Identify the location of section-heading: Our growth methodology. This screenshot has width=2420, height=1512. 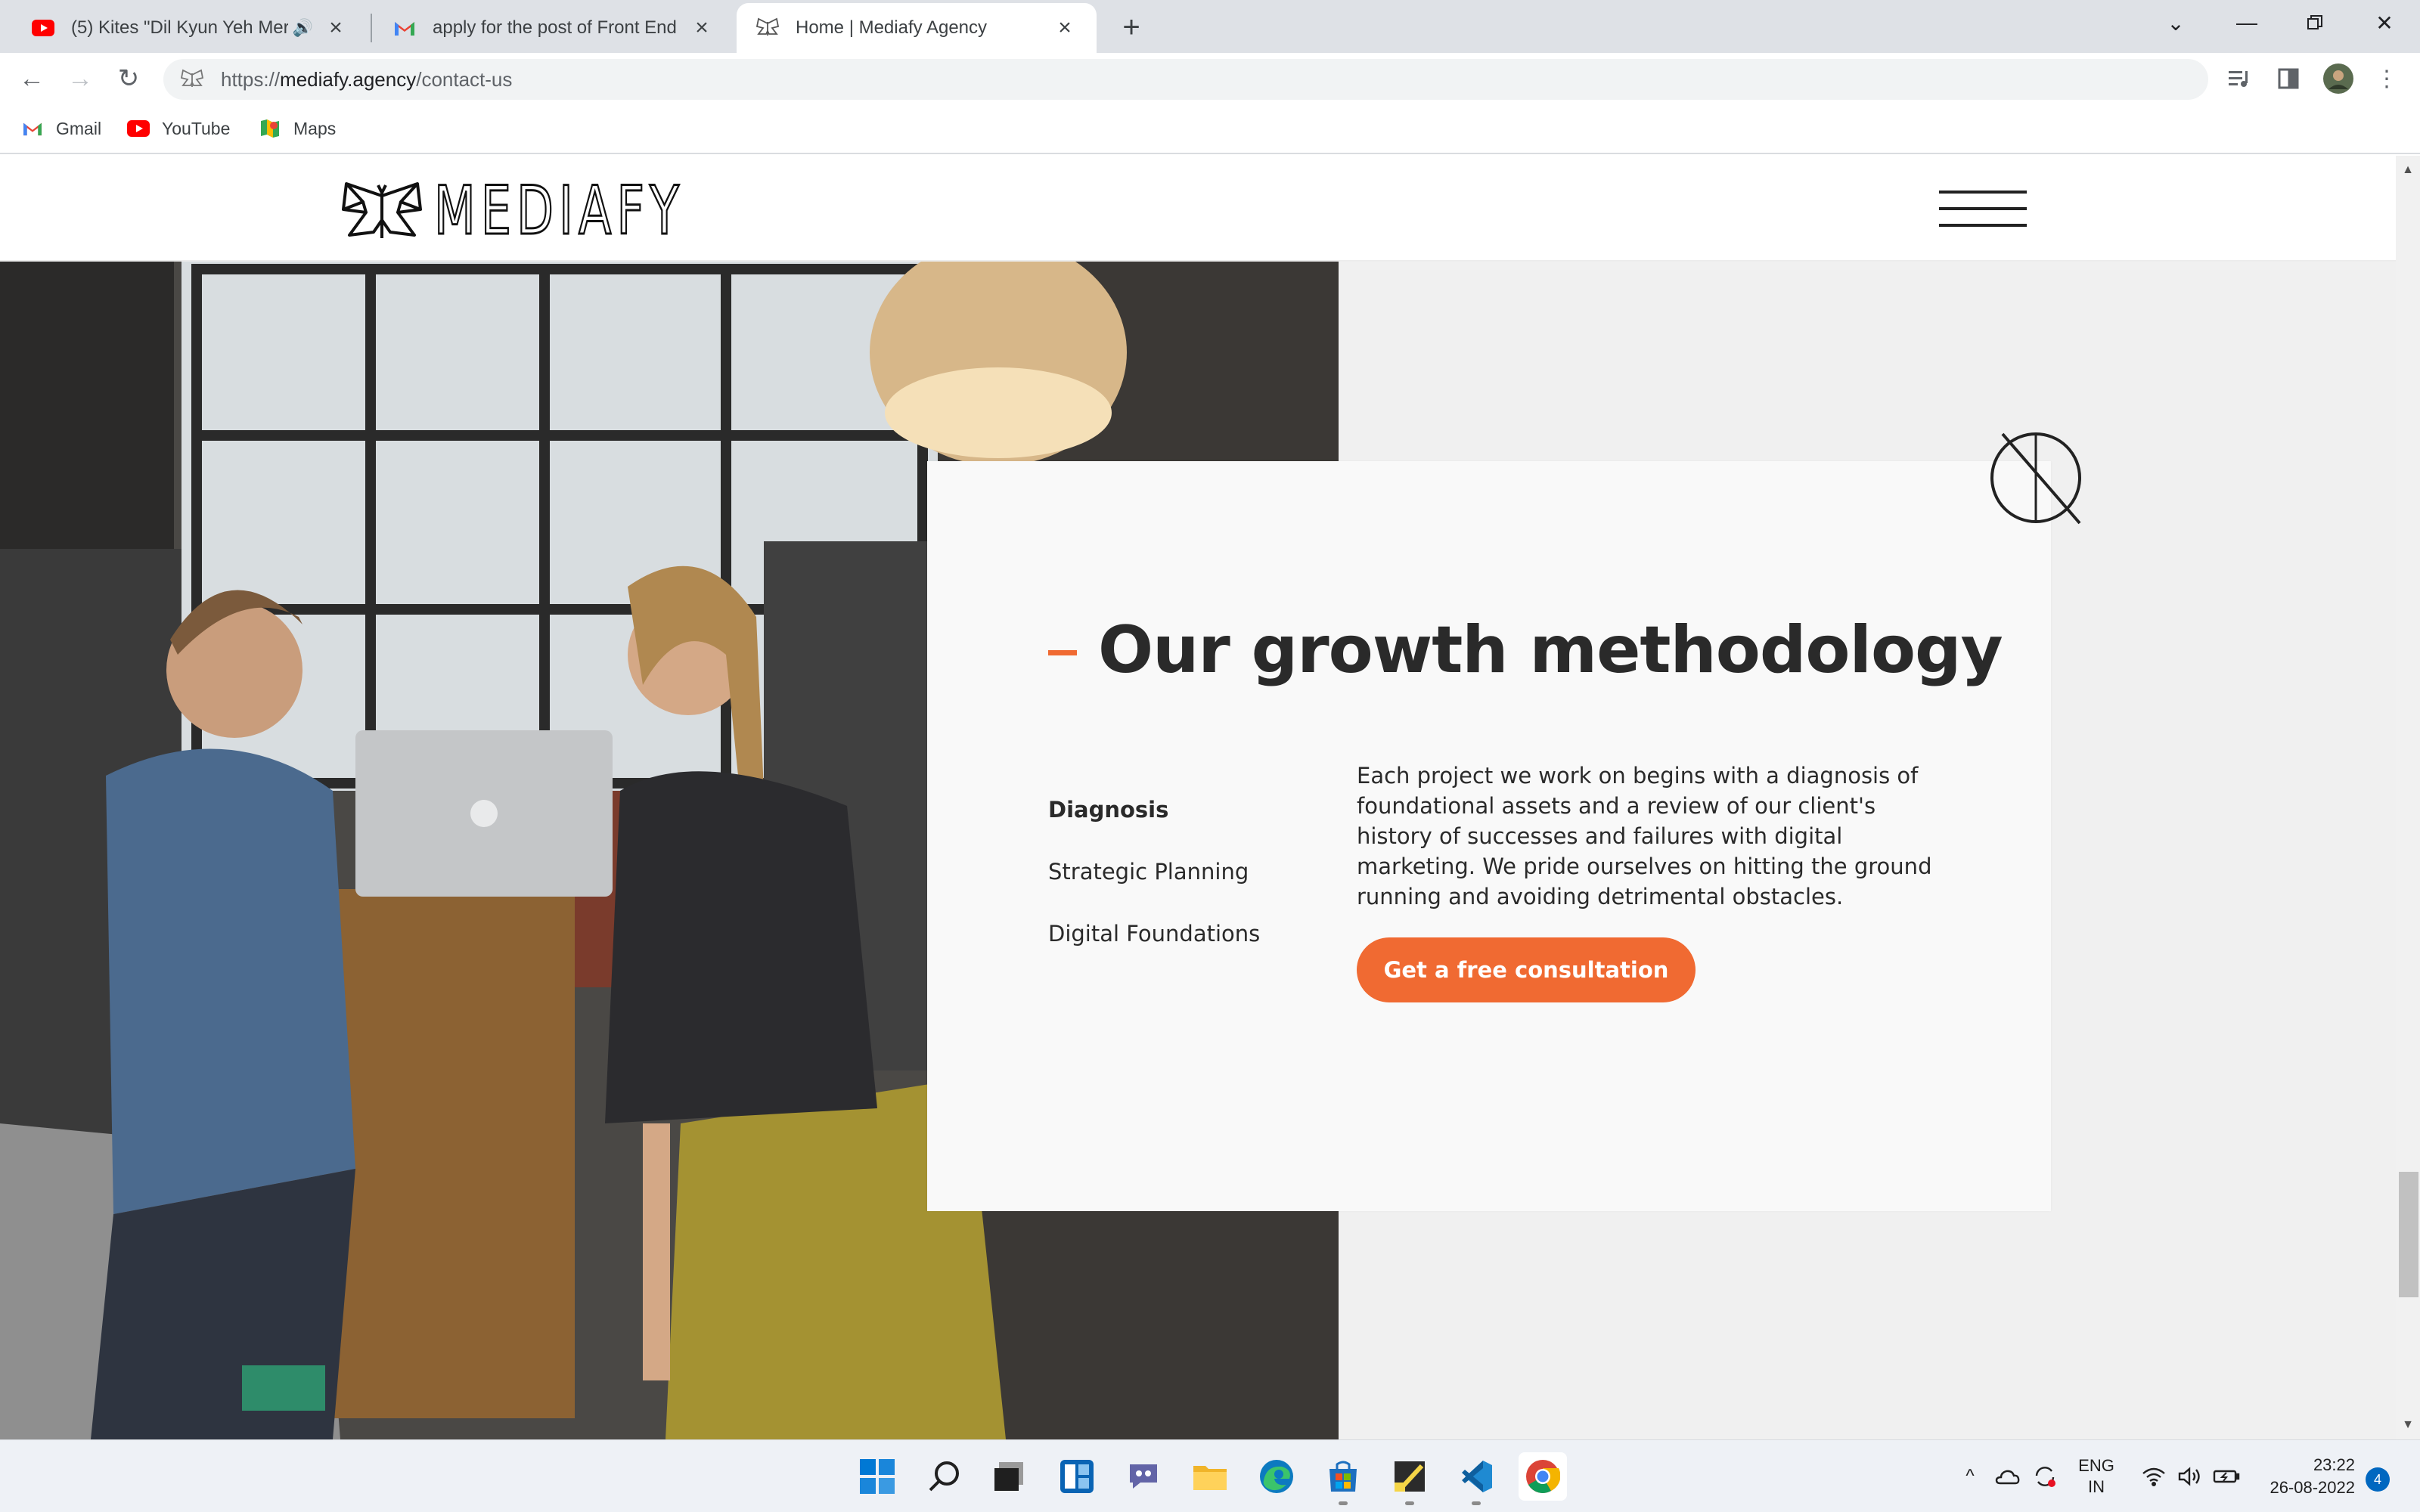
(1525, 650).